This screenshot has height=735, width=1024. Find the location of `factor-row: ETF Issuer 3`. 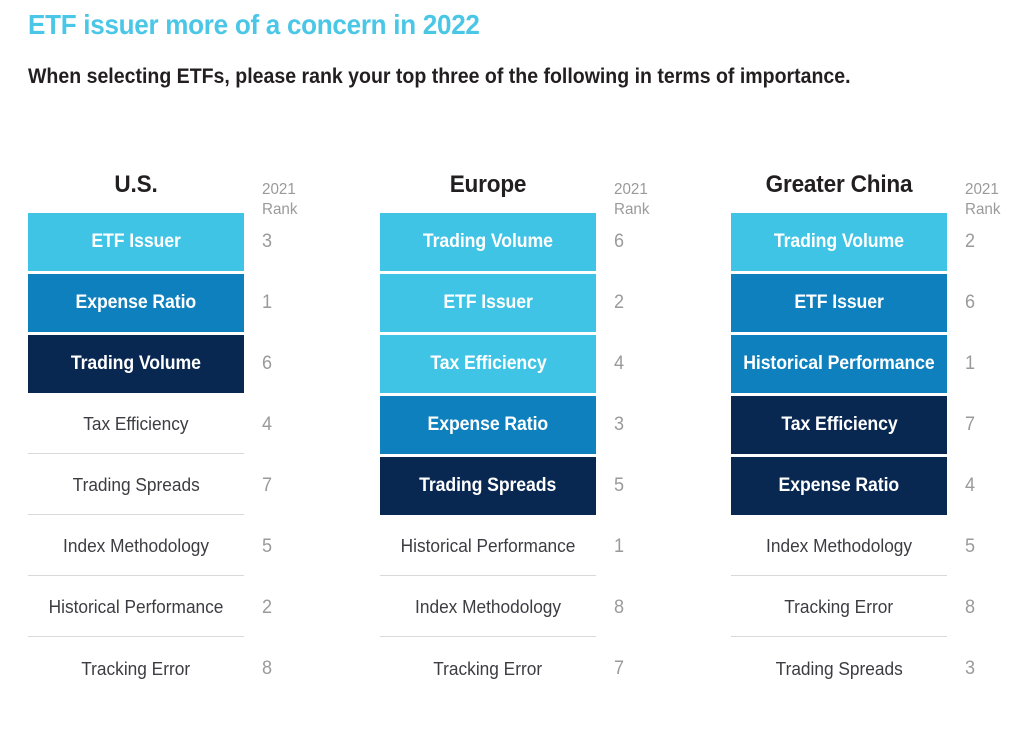

factor-row: ETF Issuer 3 is located at coordinates (150, 242).